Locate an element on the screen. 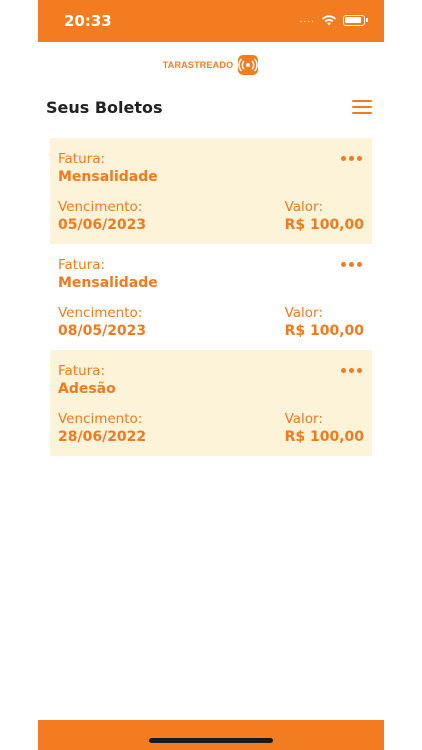  fatura-value: Adesão is located at coordinates (87, 389).